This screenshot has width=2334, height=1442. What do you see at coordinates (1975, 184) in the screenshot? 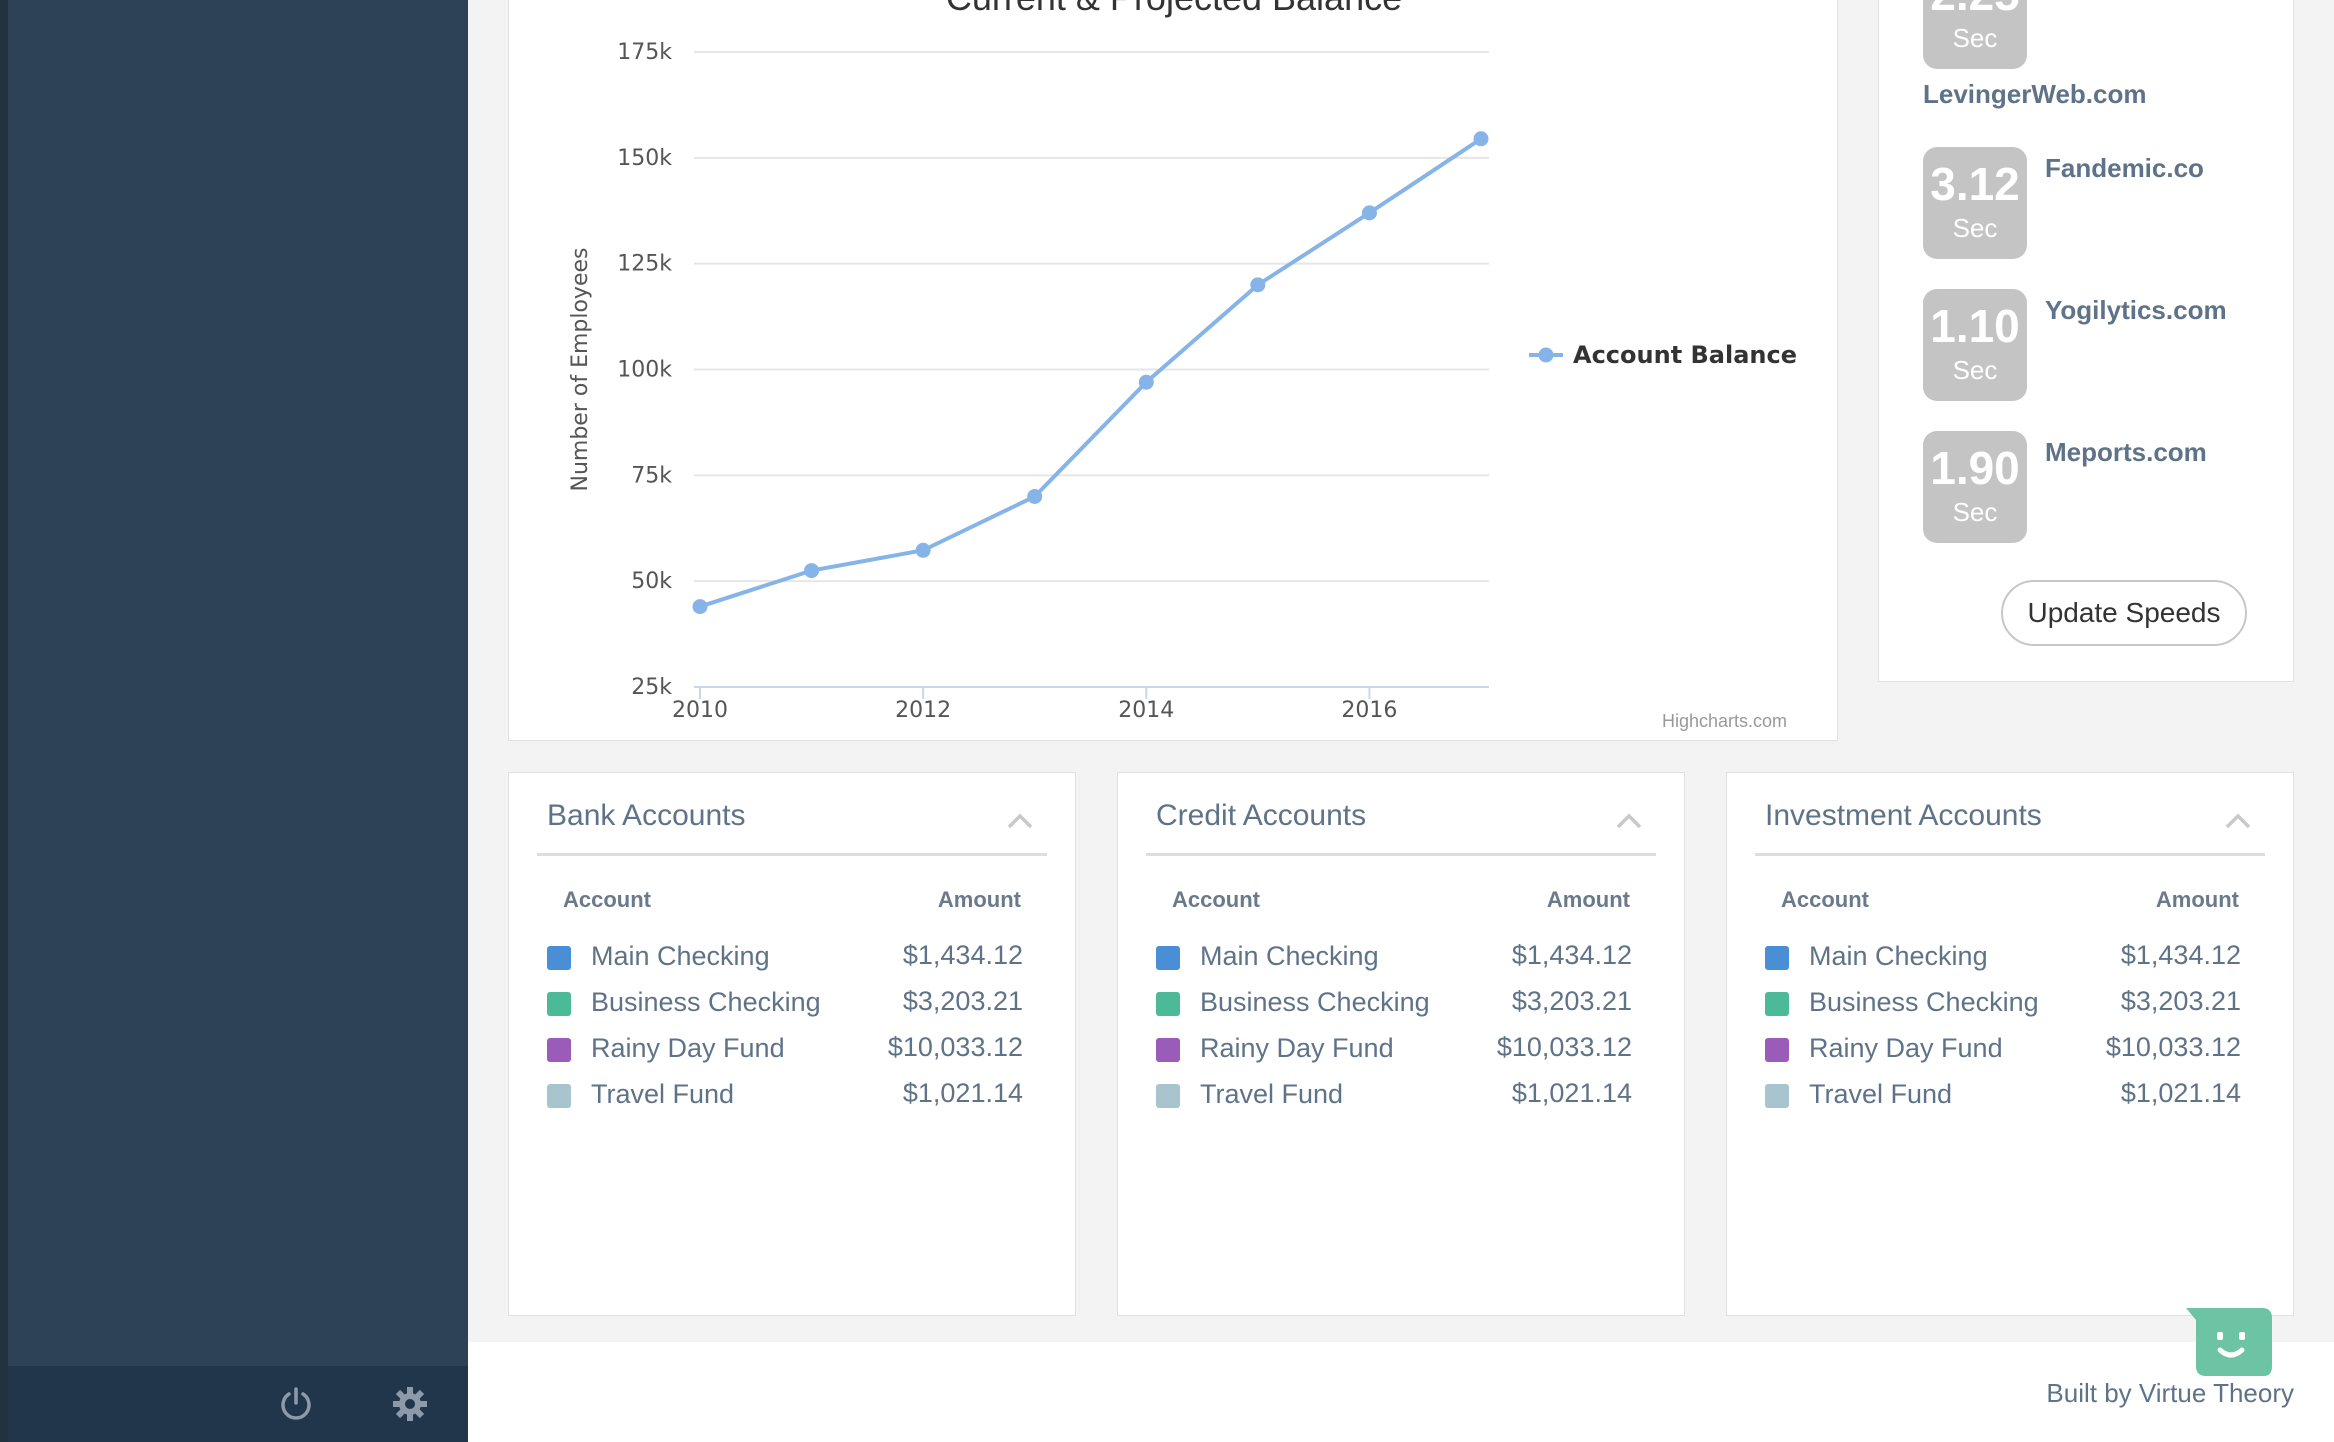
I see `speed-value: 3.12` at bounding box center [1975, 184].